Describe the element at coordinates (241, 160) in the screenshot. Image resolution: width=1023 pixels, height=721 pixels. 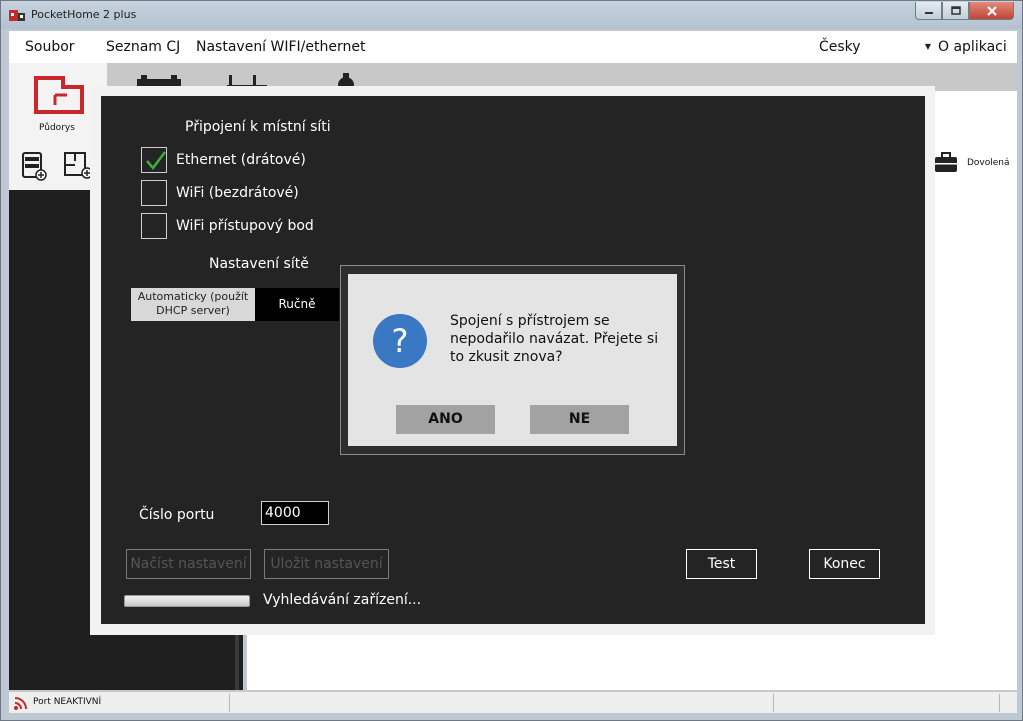
I see `ethernet-label: Ethernet (drátové)` at that location.